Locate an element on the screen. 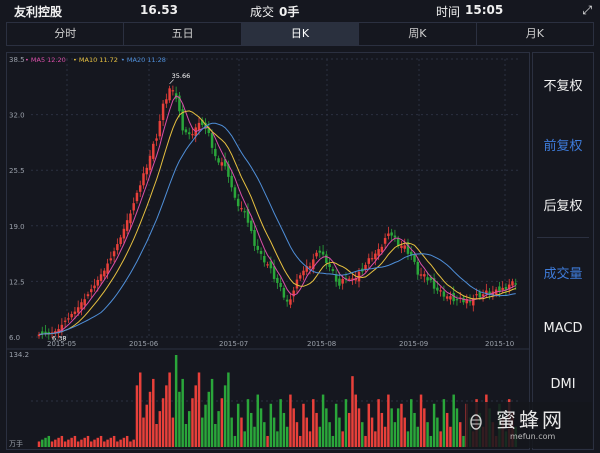 This screenshot has width=600, height=453. period-tabs: 分时 五日 日K 周K 月K is located at coordinates (300, 34).